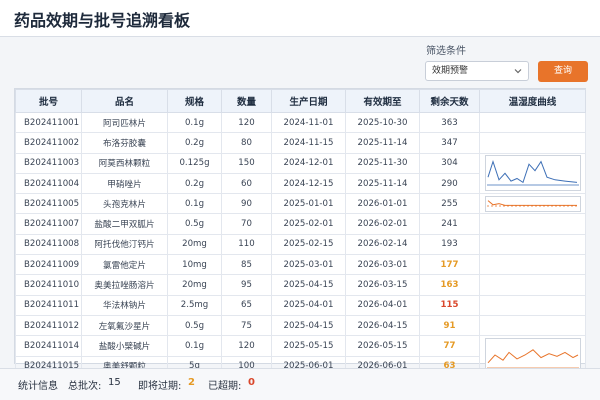  What do you see at coordinates (246, 285) in the screenshot?
I see `cell-qty: 95` at bounding box center [246, 285].